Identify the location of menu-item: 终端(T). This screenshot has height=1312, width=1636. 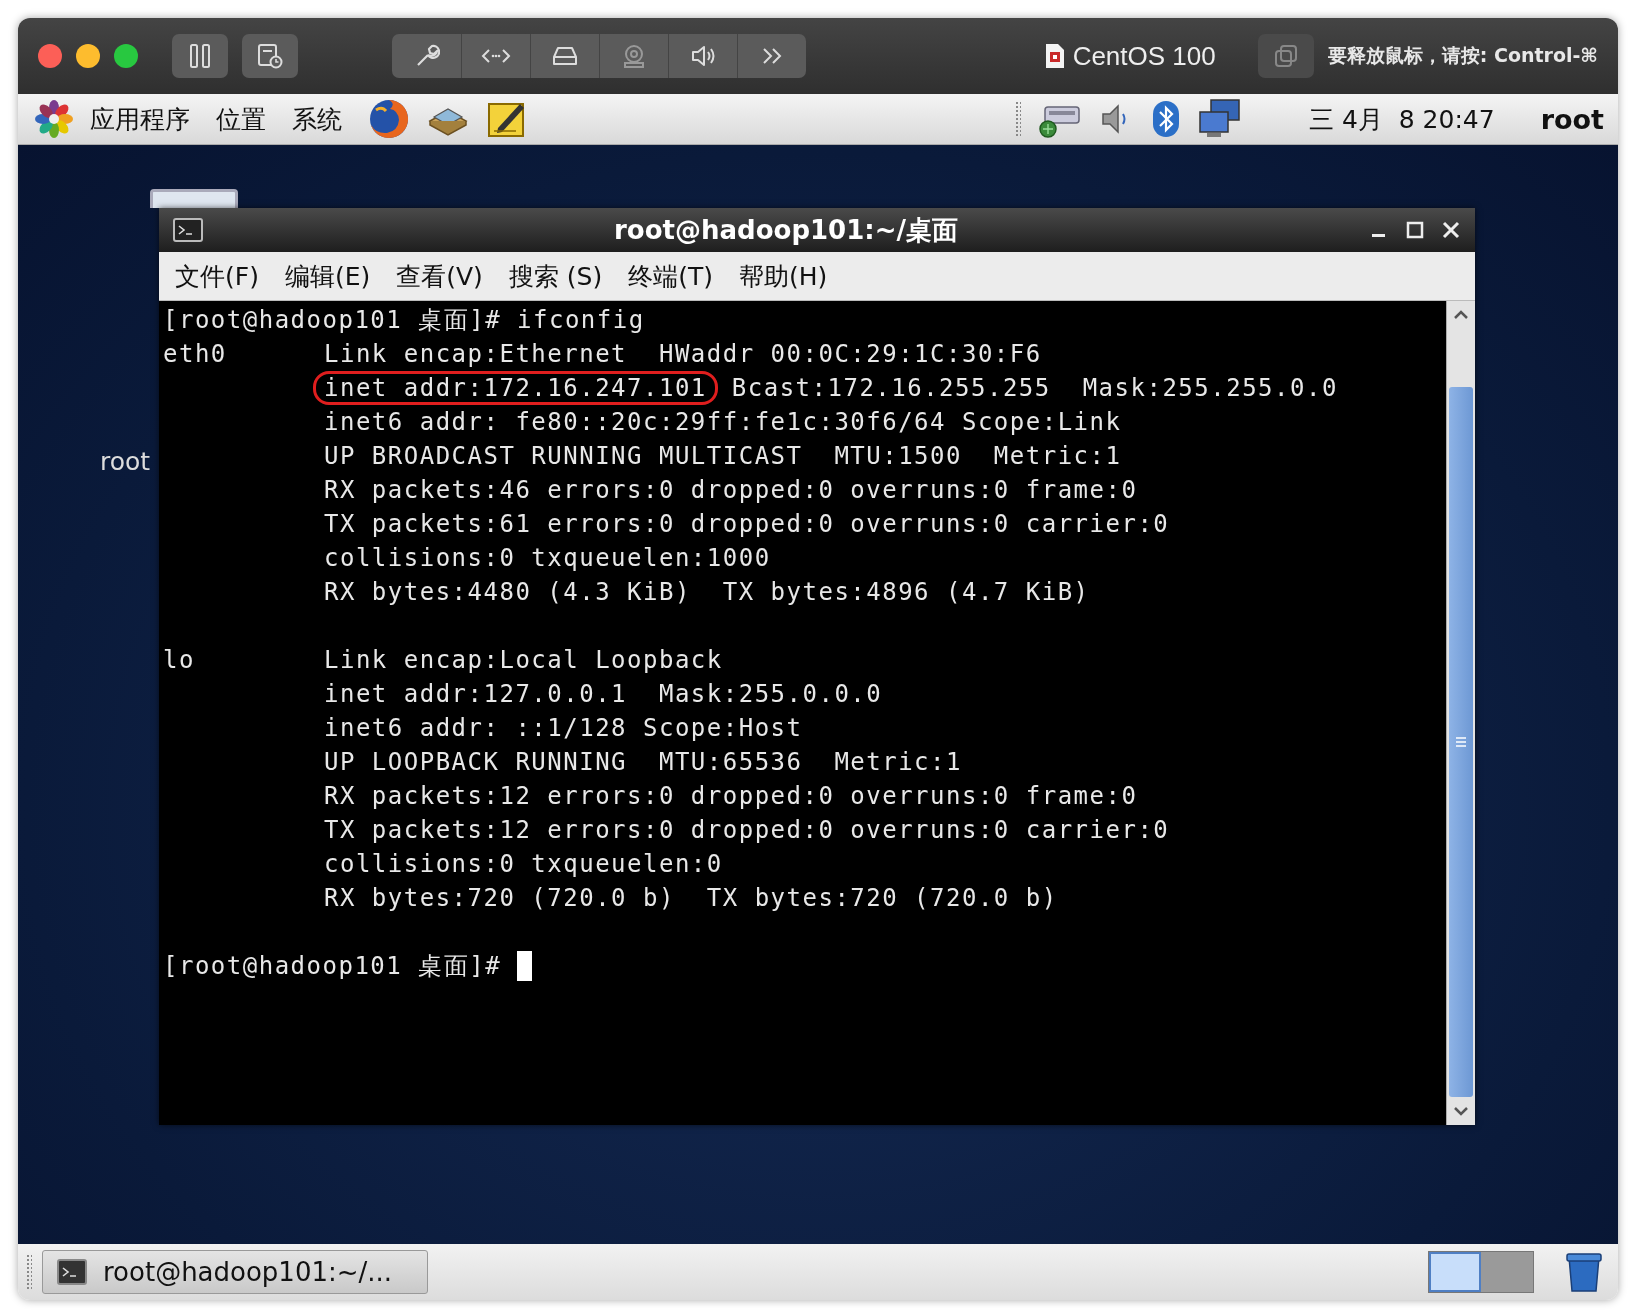
(670, 276).